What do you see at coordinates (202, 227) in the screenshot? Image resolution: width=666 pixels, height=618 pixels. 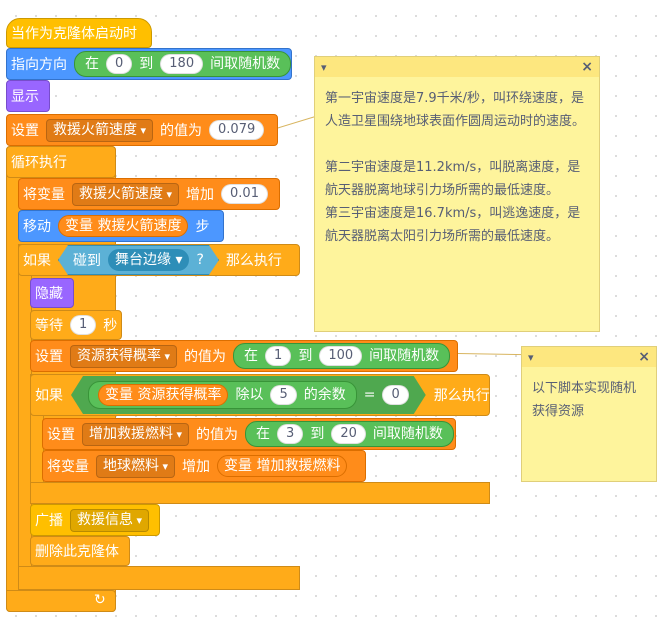 I see `move-suffix: 步` at bounding box center [202, 227].